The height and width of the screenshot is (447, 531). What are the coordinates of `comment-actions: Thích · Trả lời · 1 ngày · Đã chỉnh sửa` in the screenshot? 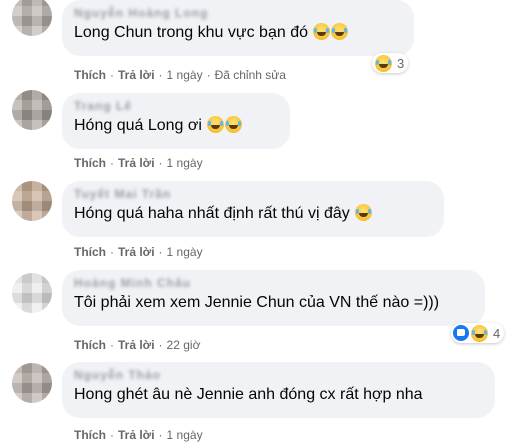 It's located at (180, 75).